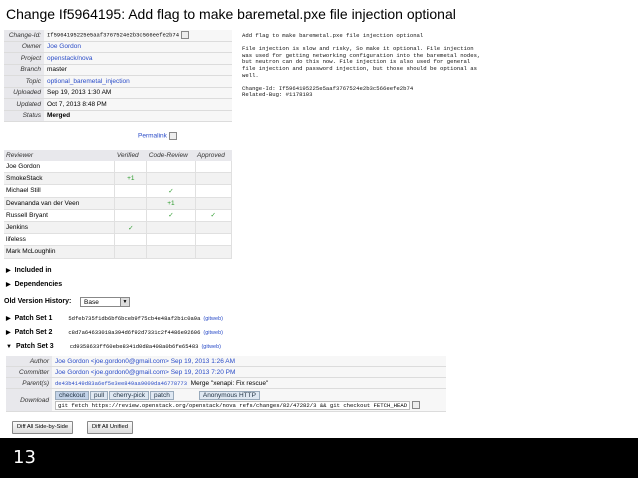  What do you see at coordinates (171, 155) in the screenshot?
I see `approvals-header: Code-Review` at bounding box center [171, 155].